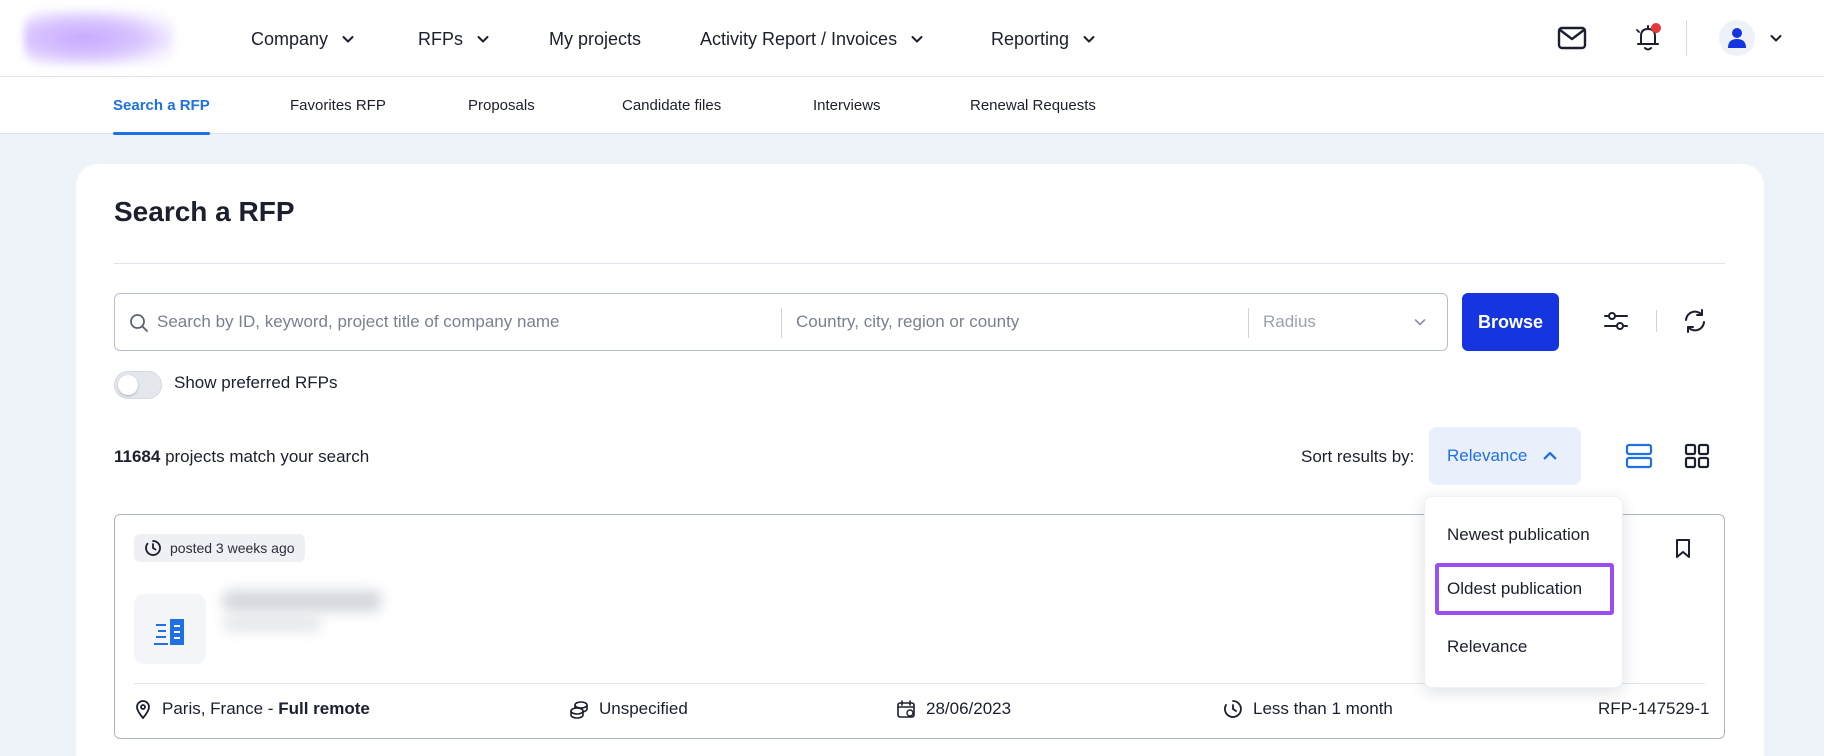  What do you see at coordinates (1358, 456) in the screenshot?
I see `sort-label: Sort results by:` at bounding box center [1358, 456].